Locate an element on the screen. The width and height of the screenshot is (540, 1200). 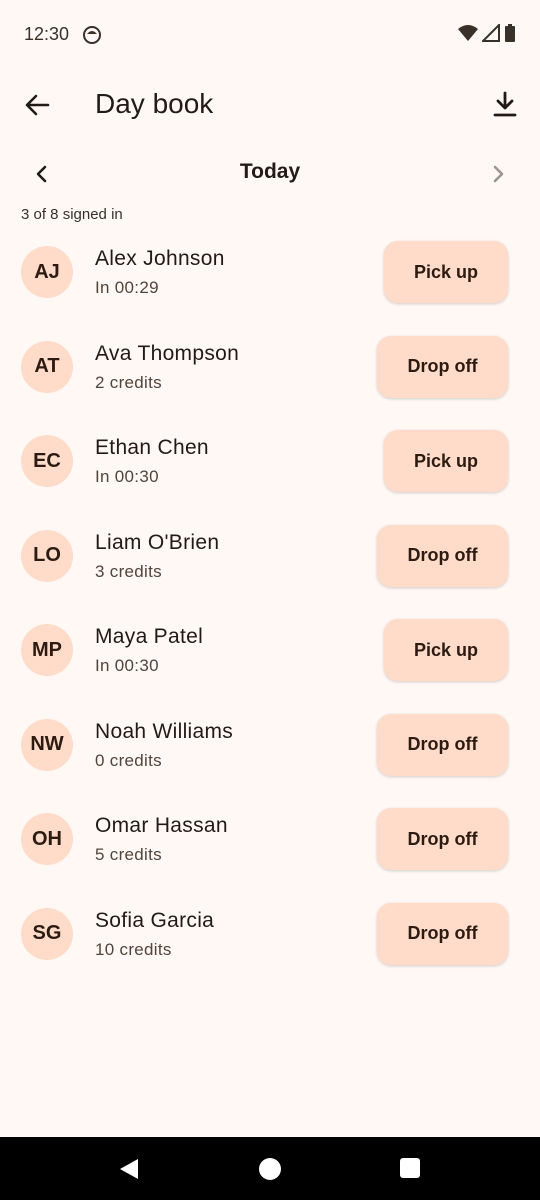
list-item: NW Noah Williams 0 credits Drop off is located at coordinates (270, 746).